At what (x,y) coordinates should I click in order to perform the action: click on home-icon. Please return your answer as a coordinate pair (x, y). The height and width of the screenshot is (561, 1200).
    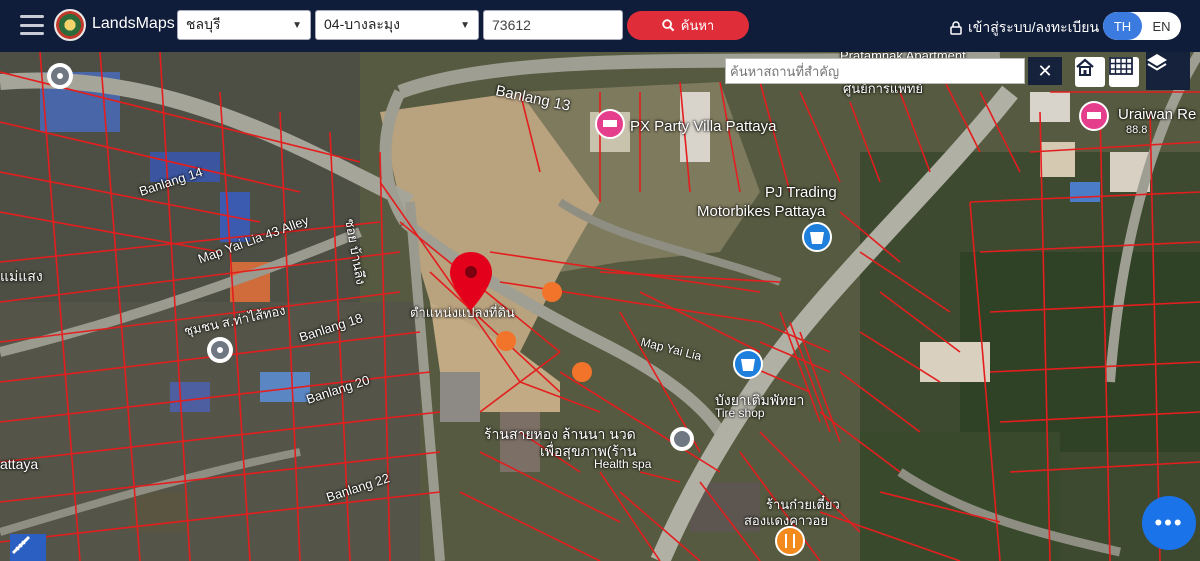
    Looking at the image, I should click on (1090, 72).